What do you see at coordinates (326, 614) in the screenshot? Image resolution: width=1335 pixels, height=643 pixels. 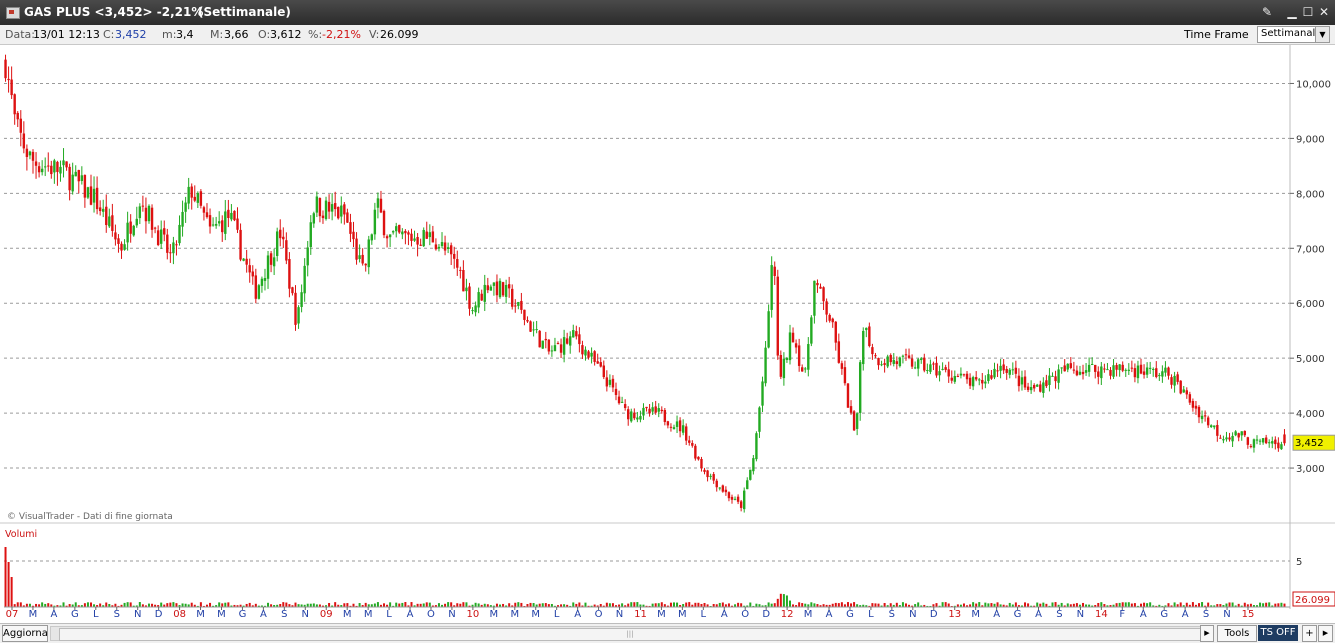 I see `x-tick-label: 09` at bounding box center [326, 614].